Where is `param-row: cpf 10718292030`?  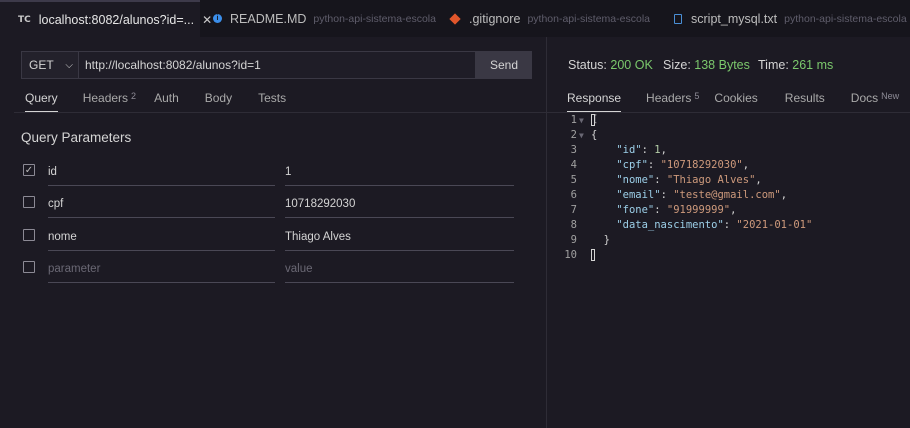 param-row: cpf 10718292030 is located at coordinates (268, 204).